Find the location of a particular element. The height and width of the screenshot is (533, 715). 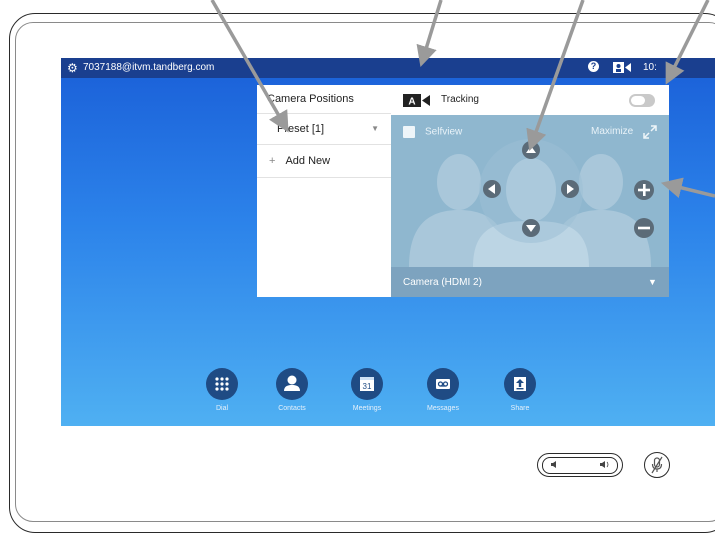

dial-pad-icon is located at coordinates (222, 384).